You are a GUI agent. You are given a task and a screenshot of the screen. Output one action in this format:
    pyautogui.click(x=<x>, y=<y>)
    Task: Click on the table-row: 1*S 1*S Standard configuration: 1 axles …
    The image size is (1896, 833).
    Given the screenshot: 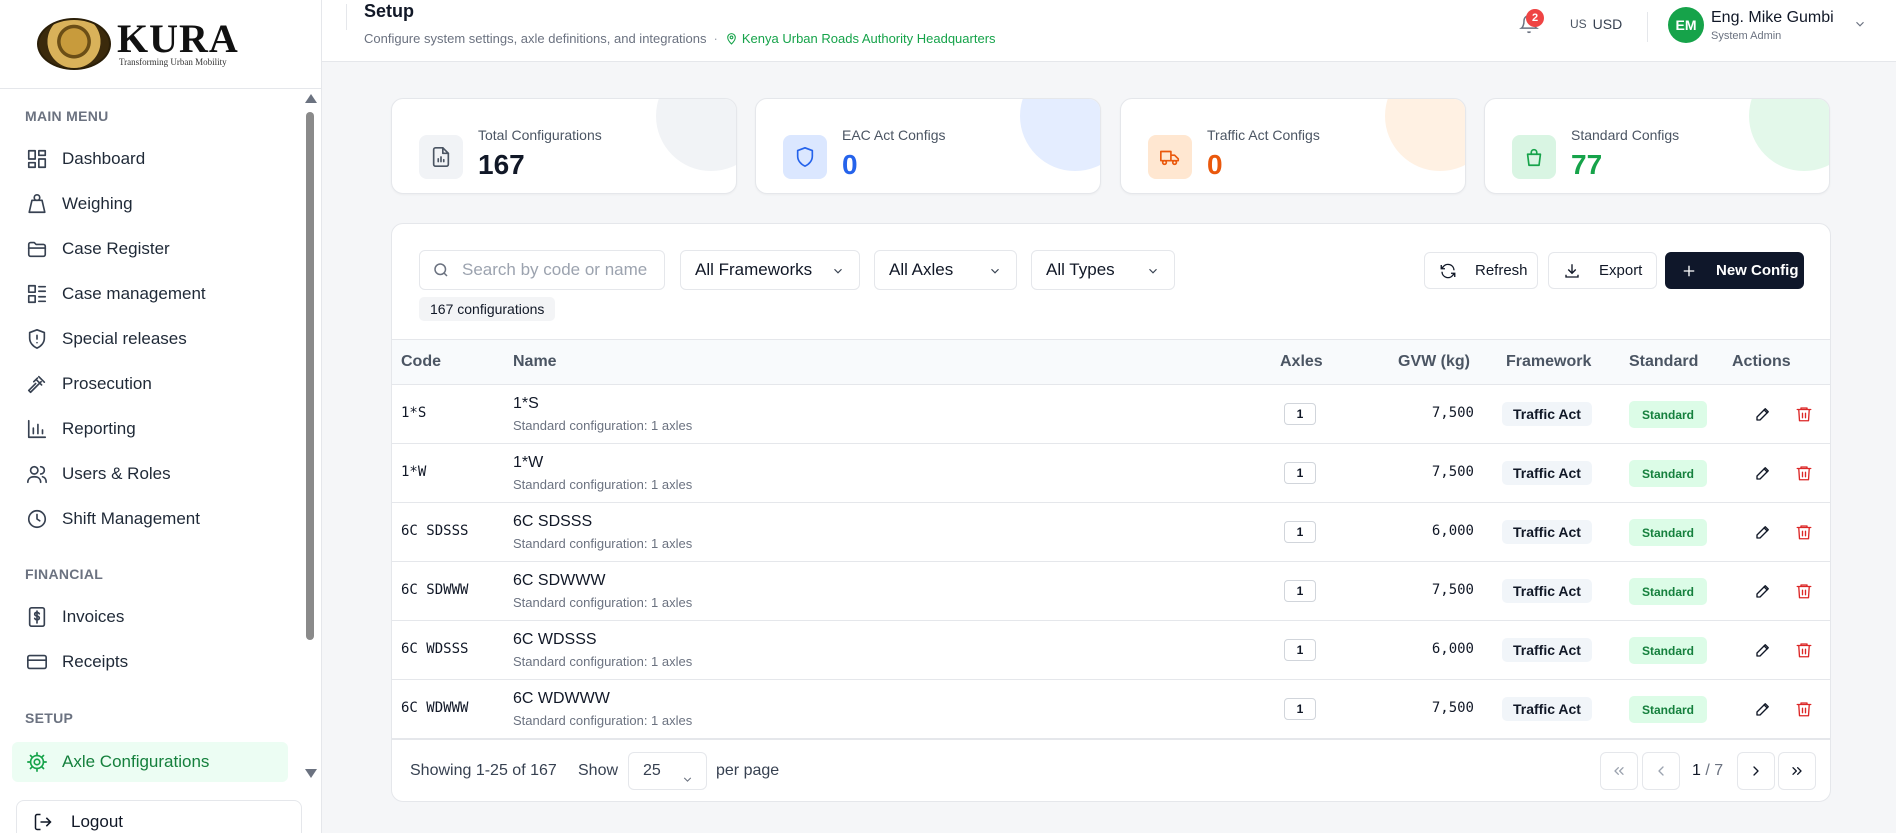 What is the action you would take?
    pyautogui.click(x=1111, y=414)
    